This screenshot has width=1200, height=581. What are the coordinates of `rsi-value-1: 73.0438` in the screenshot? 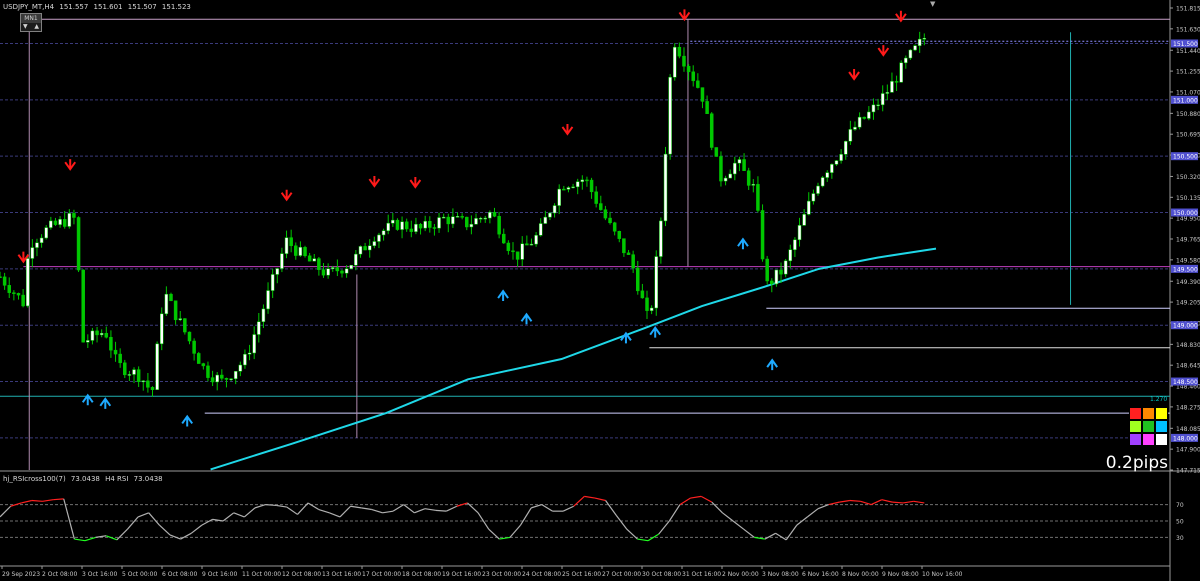 It's located at (85, 479).